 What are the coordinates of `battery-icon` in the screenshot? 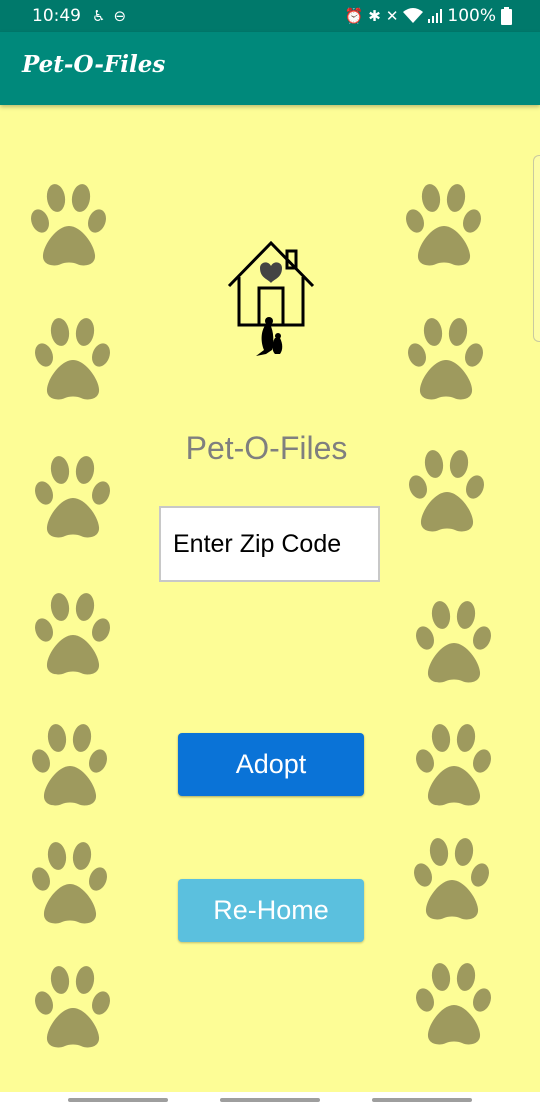 It's located at (506, 16).